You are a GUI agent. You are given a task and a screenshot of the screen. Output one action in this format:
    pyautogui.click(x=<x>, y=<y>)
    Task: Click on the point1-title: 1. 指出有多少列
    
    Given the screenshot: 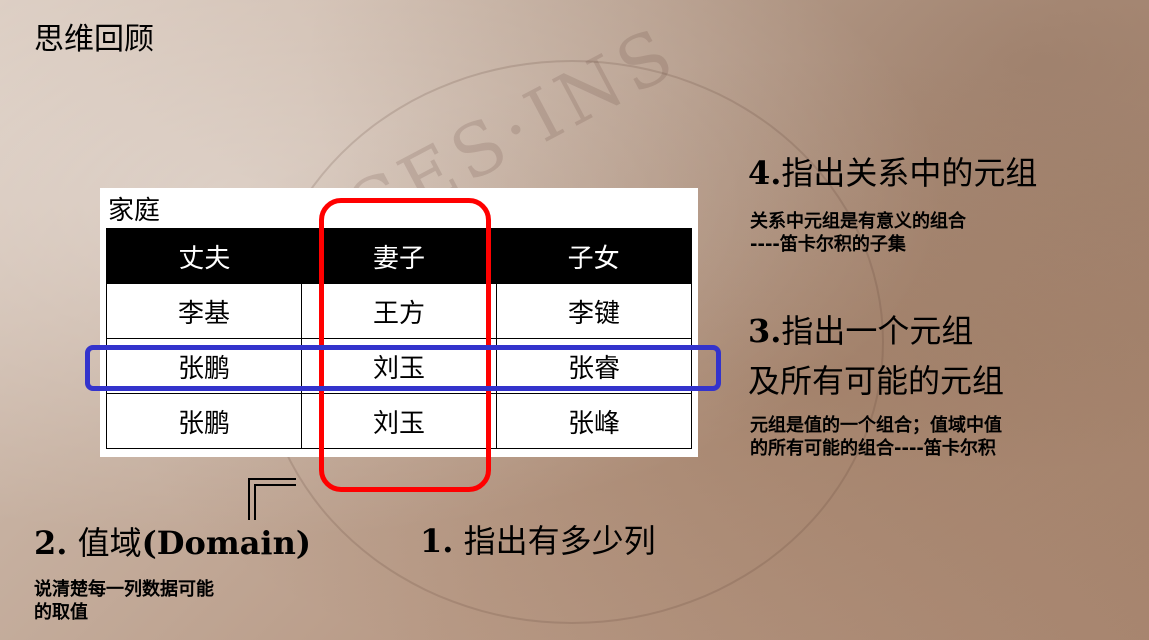 What is the action you would take?
    pyautogui.click(x=538, y=541)
    